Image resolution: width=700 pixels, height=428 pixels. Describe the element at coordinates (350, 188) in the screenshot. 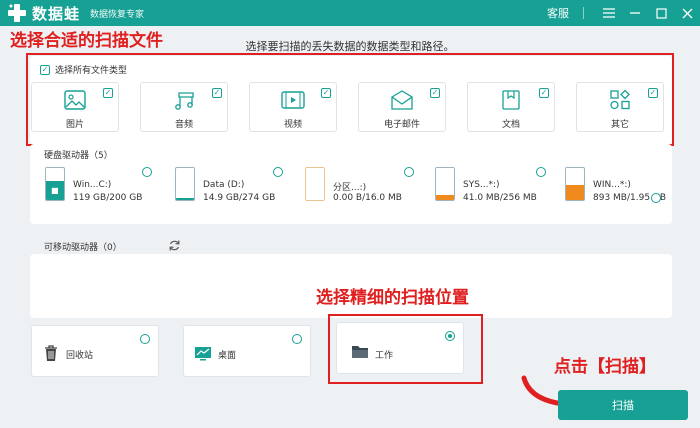

I see `drive-name: 分区...:)` at that location.